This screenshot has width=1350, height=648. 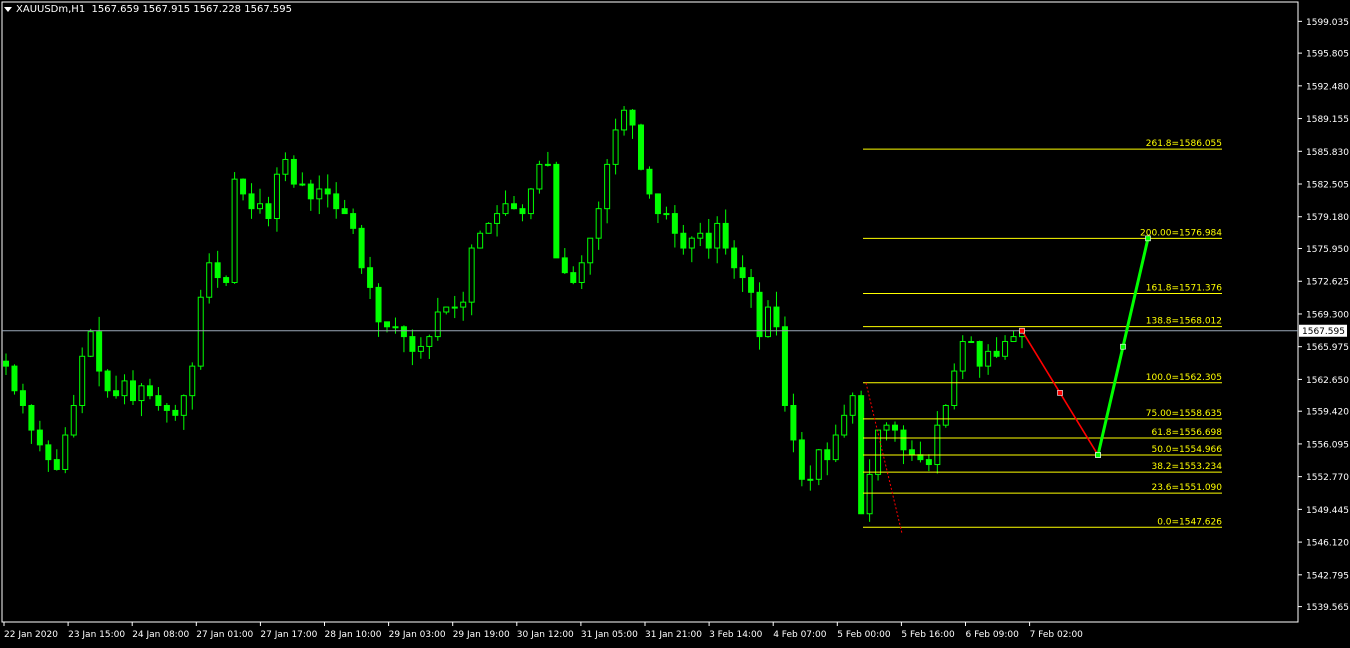 What do you see at coordinates (545, 635) in the screenshot?
I see `time-label: 30 Jan 12:00` at bounding box center [545, 635].